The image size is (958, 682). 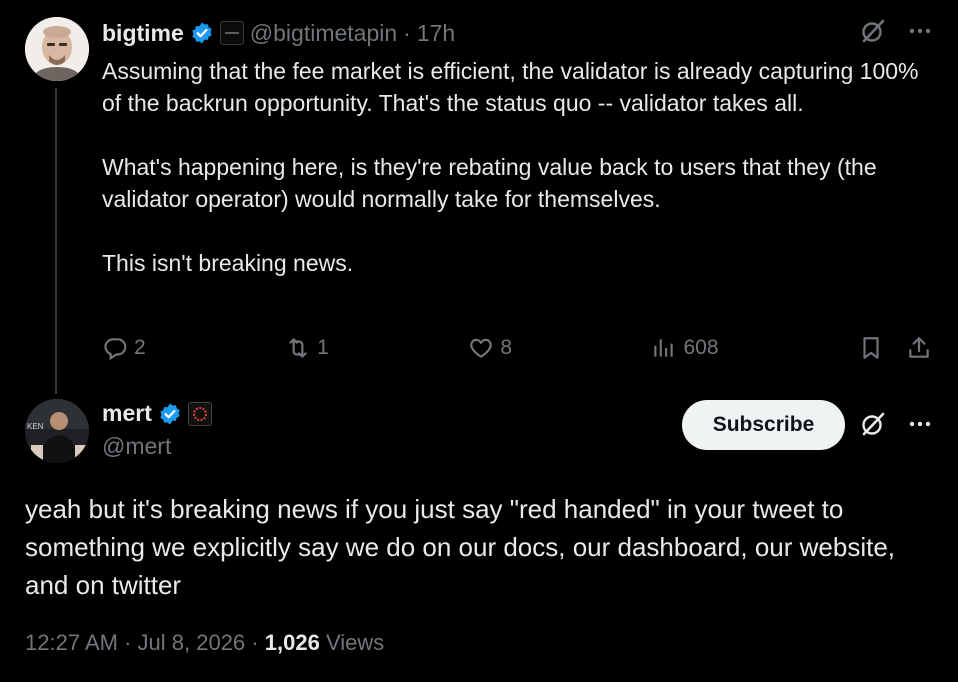 What do you see at coordinates (57, 431) in the screenshot?
I see `main-author-avatar: KEN` at bounding box center [57, 431].